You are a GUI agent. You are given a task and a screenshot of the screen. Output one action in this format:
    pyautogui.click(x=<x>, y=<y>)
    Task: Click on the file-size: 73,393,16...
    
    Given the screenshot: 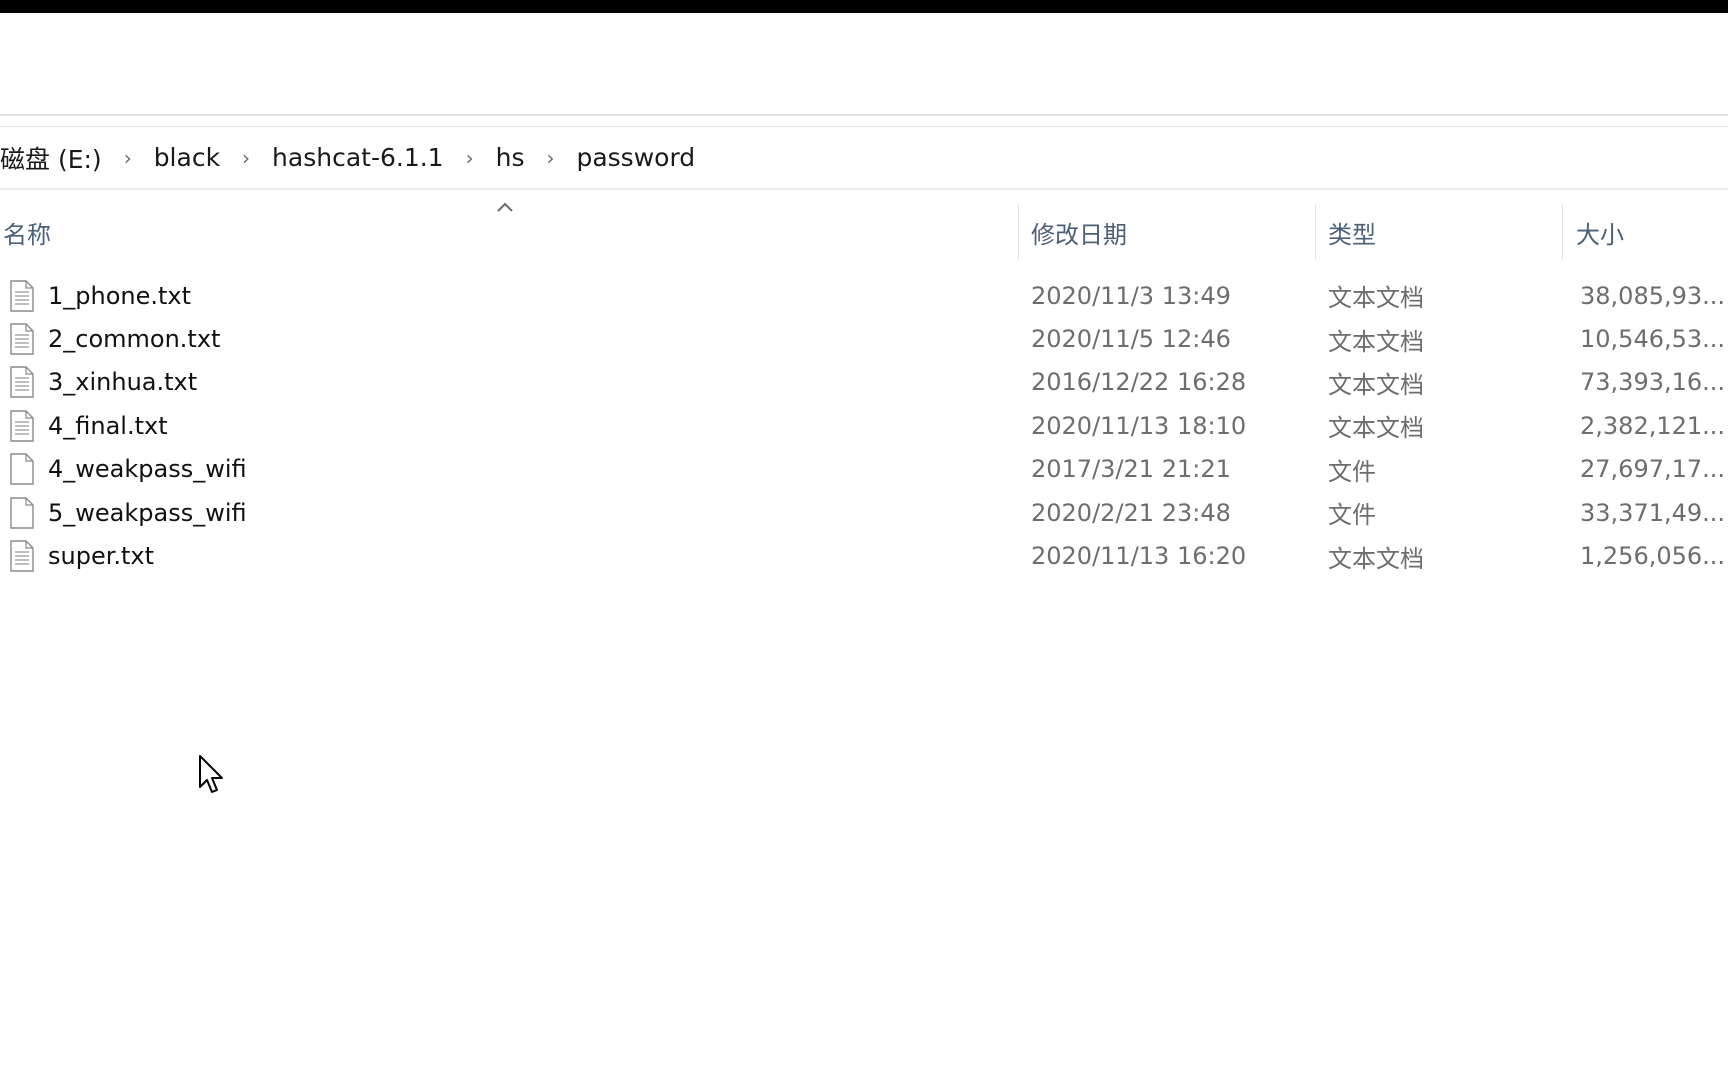 What is the action you would take?
    pyautogui.click(x=1653, y=382)
    